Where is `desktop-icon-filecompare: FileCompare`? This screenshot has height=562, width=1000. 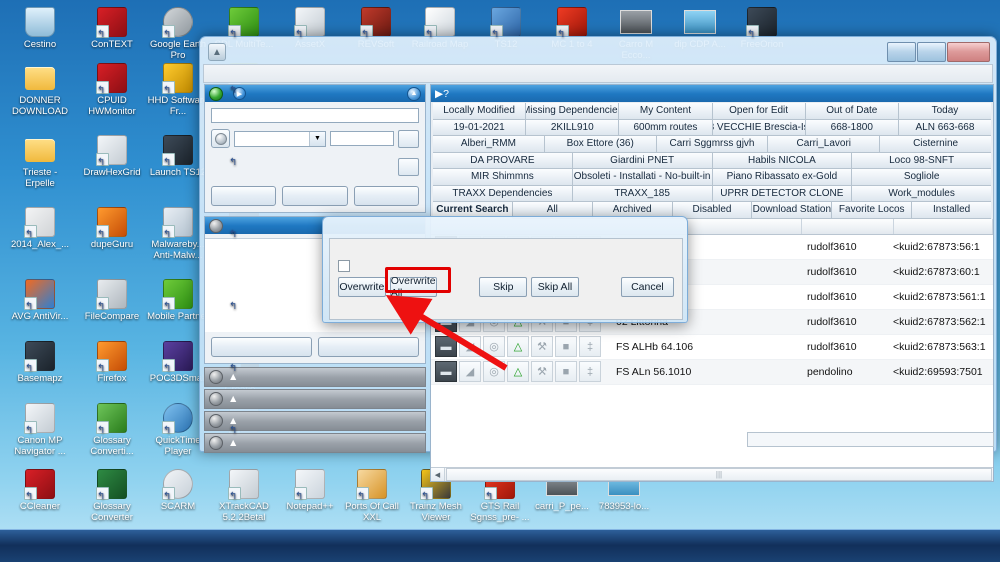 desktop-icon-filecompare: FileCompare is located at coordinates (112, 300).